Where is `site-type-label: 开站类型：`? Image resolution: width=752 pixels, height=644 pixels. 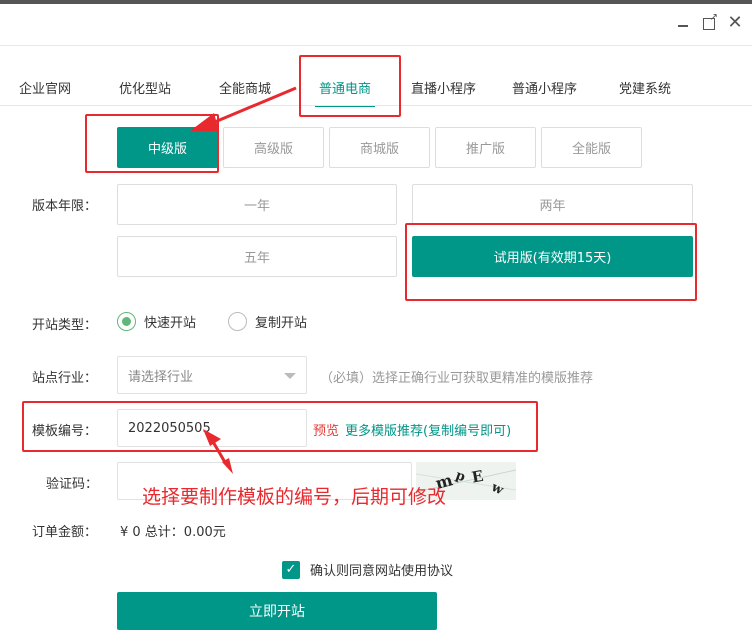 site-type-label: 开站类型： is located at coordinates (65, 325).